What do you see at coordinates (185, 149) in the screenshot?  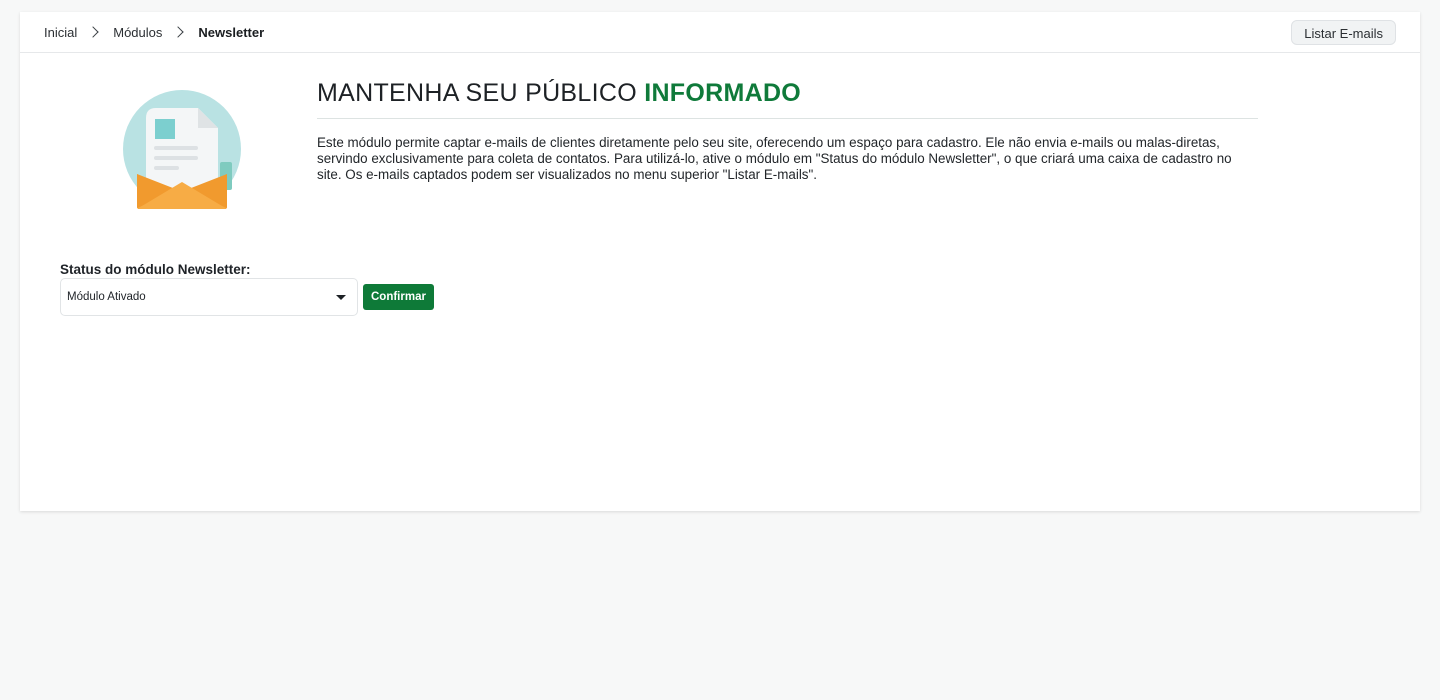 I see `newsletter-envelope-icon` at bounding box center [185, 149].